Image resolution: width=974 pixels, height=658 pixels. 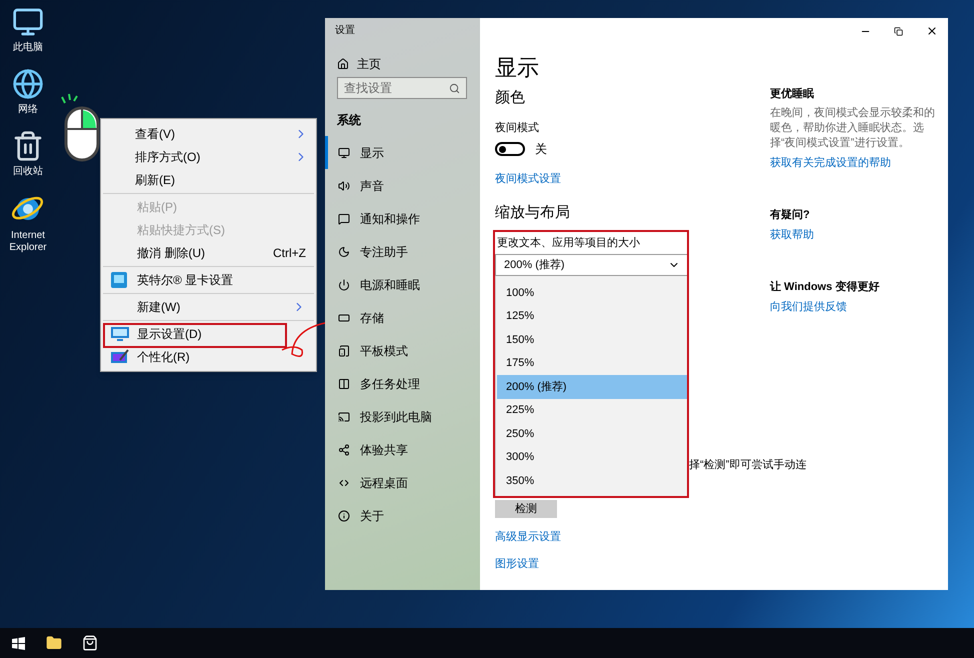 I want to click on speaker-icon, so click(x=344, y=186).